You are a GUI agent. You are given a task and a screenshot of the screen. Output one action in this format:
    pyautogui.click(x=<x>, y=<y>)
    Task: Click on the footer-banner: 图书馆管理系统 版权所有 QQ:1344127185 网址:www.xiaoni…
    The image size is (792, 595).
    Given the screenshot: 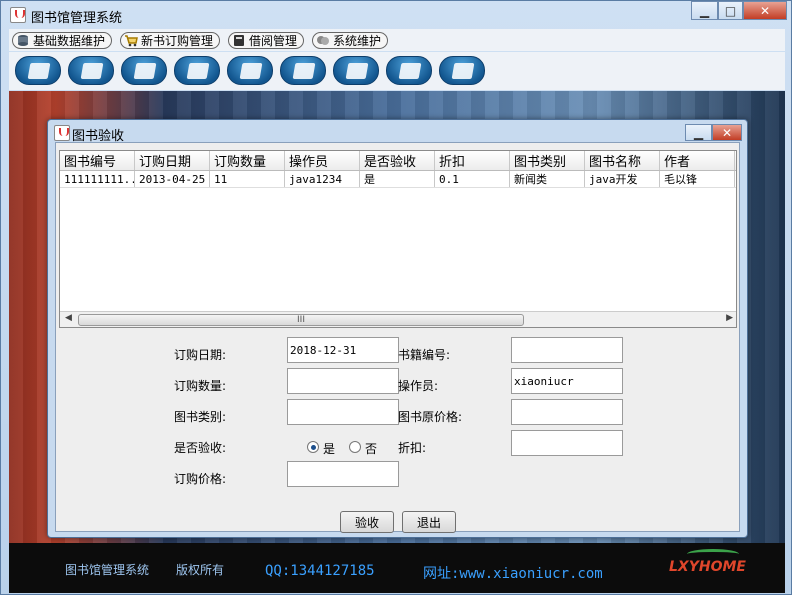 What is the action you would take?
    pyautogui.click(x=397, y=568)
    